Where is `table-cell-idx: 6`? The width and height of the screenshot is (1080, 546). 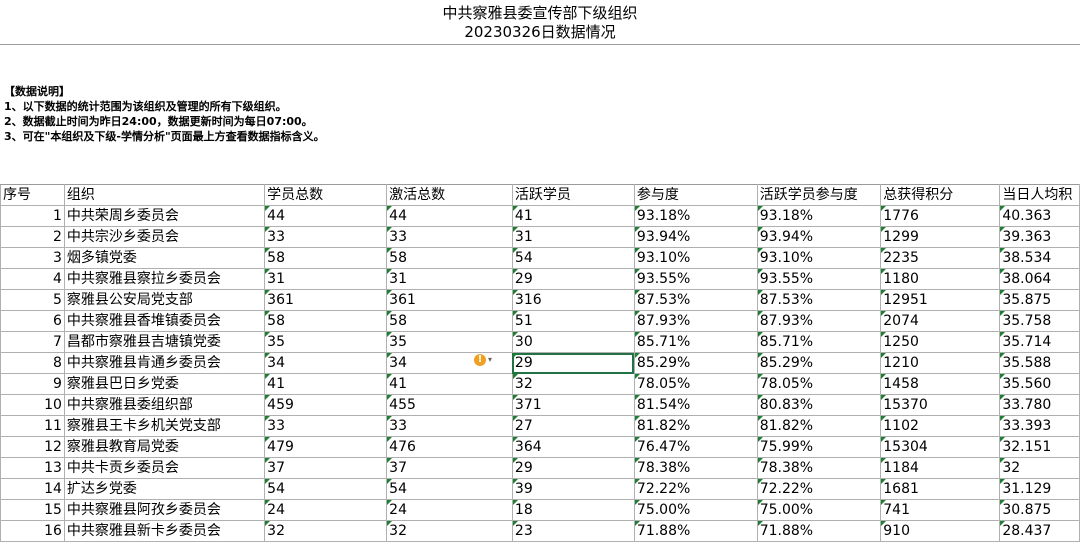
table-cell-idx: 6 is located at coordinates (32, 321).